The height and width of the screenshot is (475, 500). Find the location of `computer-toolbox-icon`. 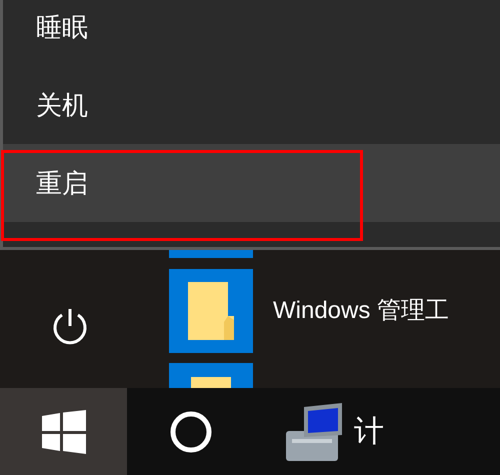

computer-toolbox-icon is located at coordinates (314, 431).